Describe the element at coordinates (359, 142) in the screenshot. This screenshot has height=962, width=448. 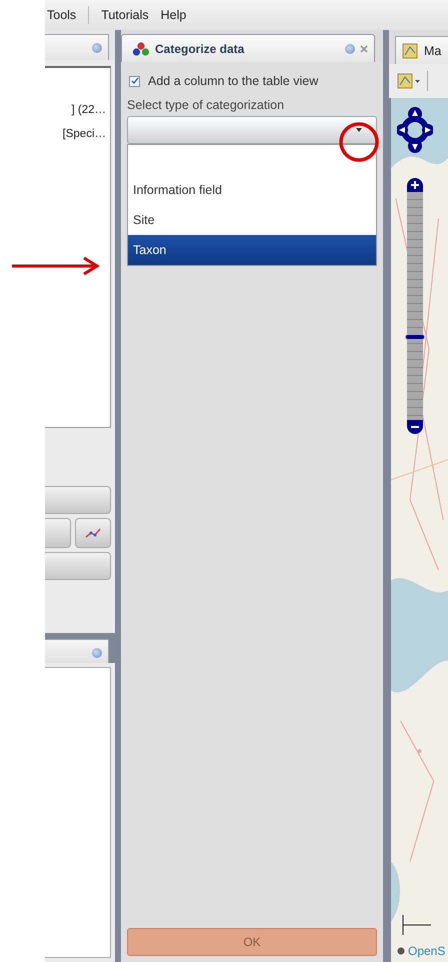
I see `annotation-circle` at that location.